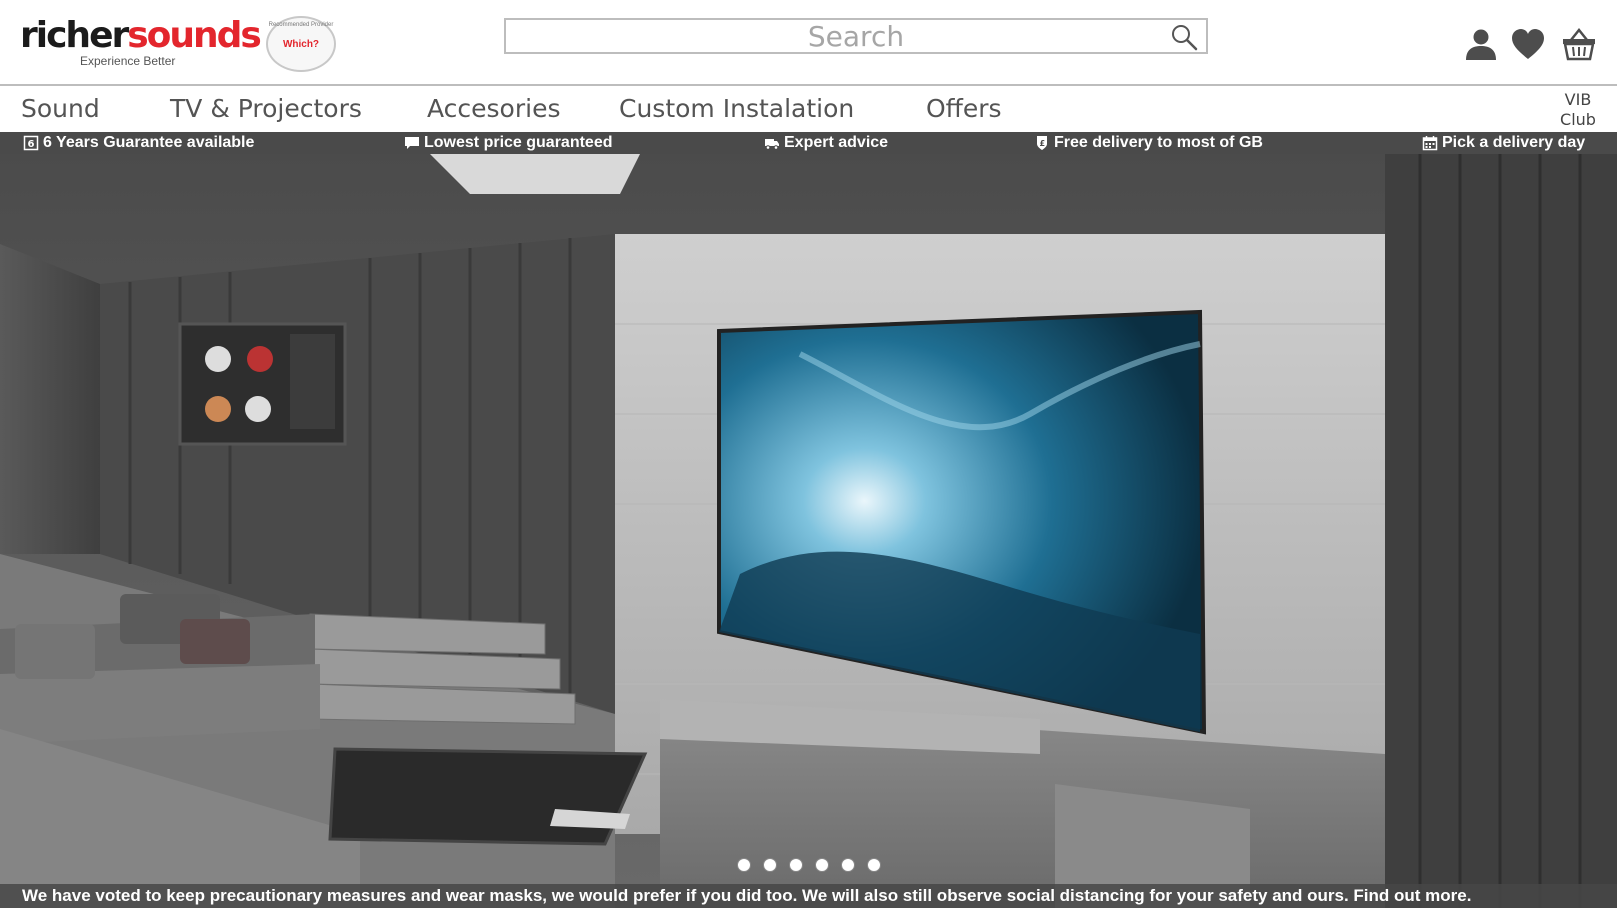 The image size is (1617, 908). I want to click on nav-item-sound: Sound, so click(60, 108).